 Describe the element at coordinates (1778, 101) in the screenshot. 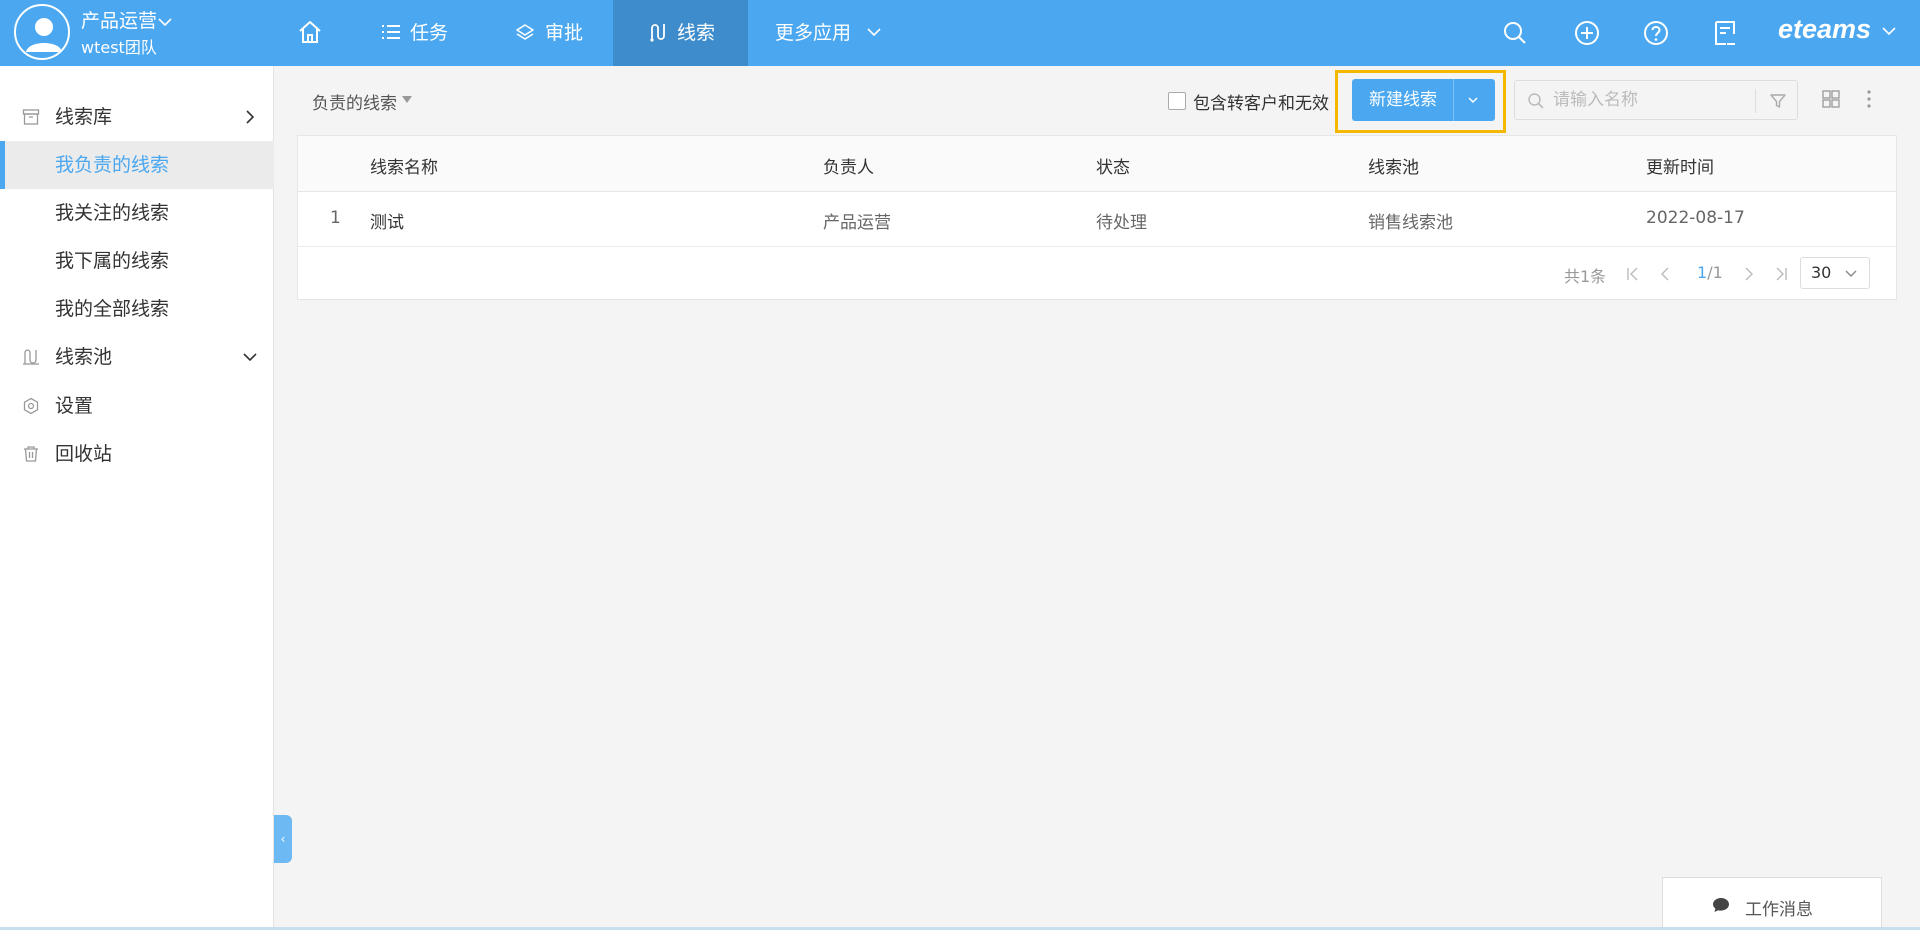

I see `filter-funnel-icon` at that location.